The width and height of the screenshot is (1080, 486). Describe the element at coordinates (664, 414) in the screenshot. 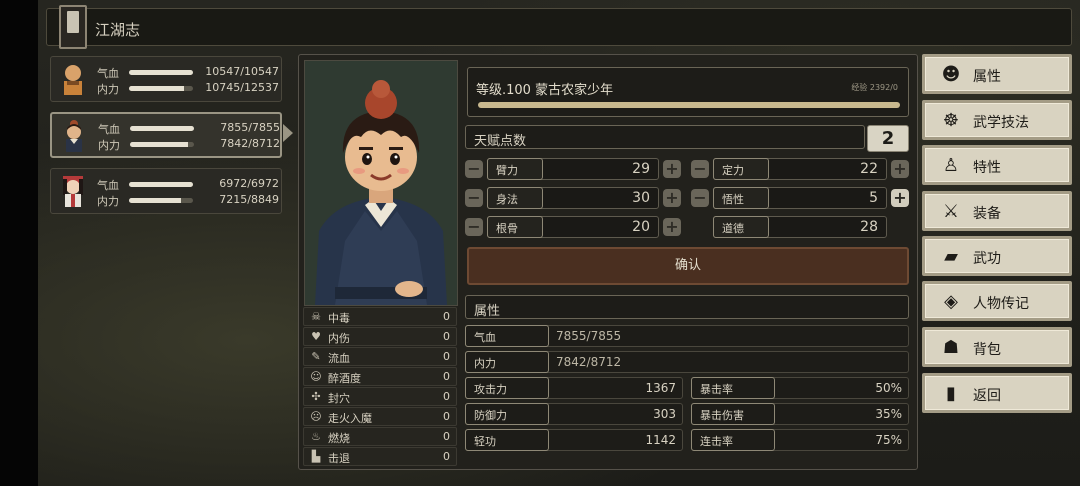

I see `attr-value: 303` at that location.